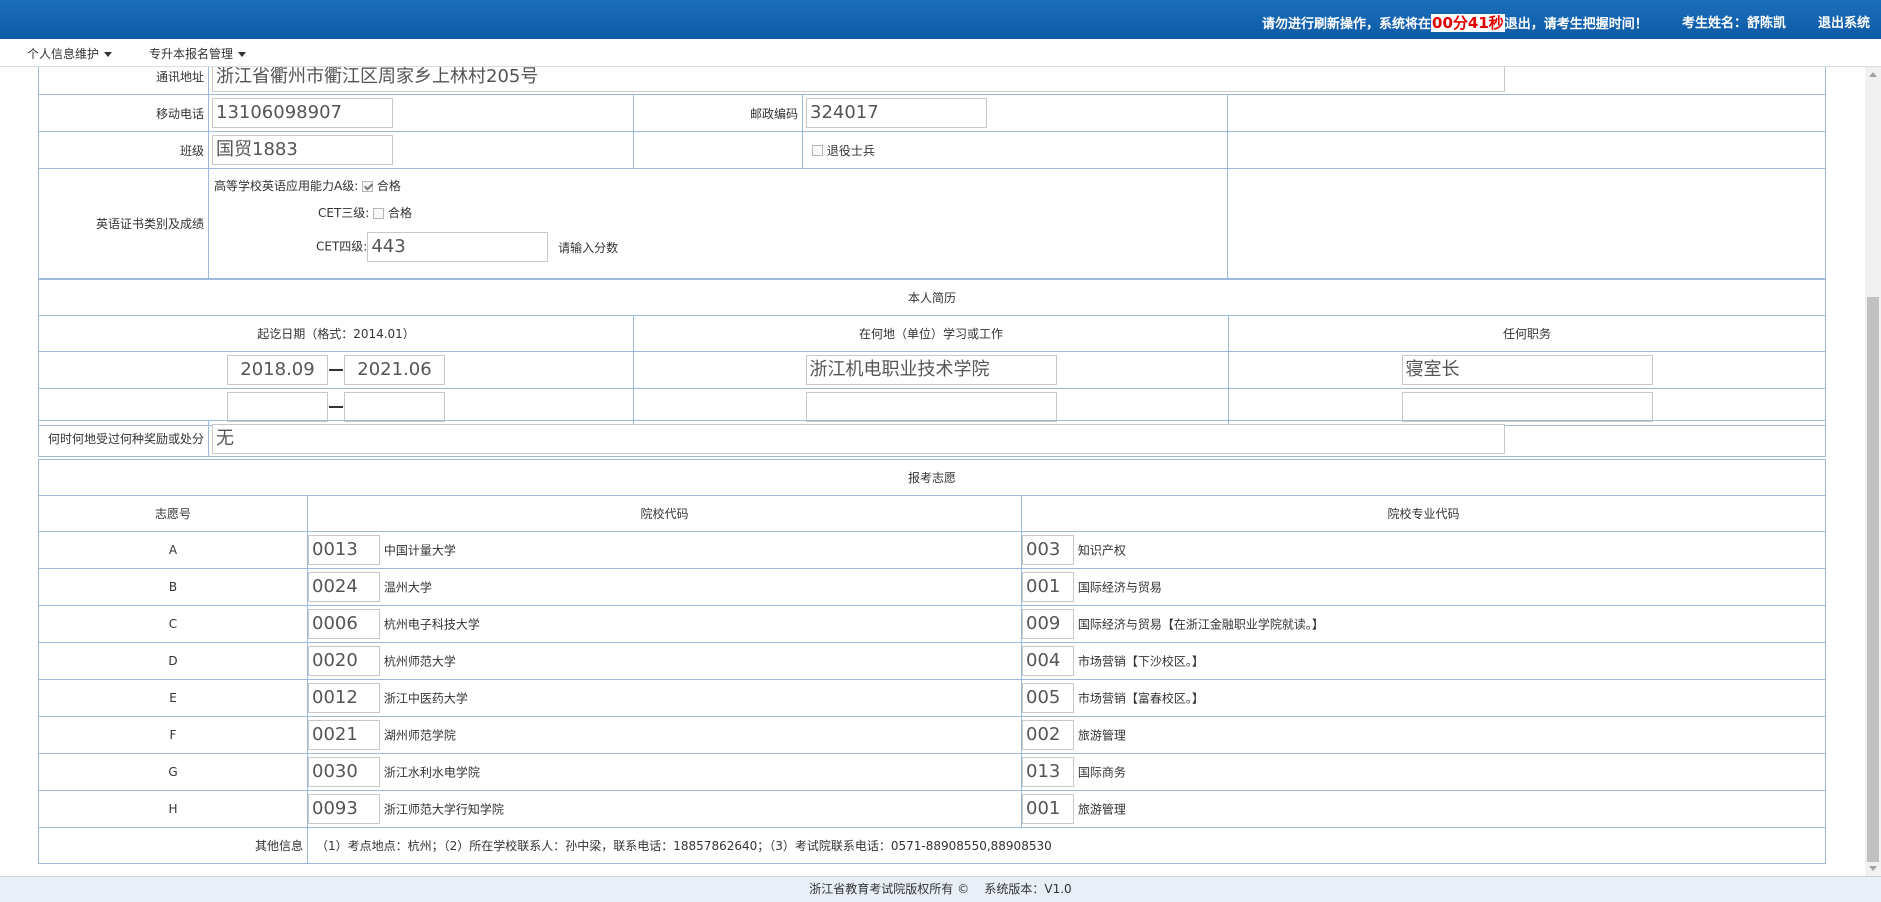 This screenshot has height=902, width=1881. What do you see at coordinates (344, 213) in the screenshot?
I see `cet3-label: CET三级:` at bounding box center [344, 213].